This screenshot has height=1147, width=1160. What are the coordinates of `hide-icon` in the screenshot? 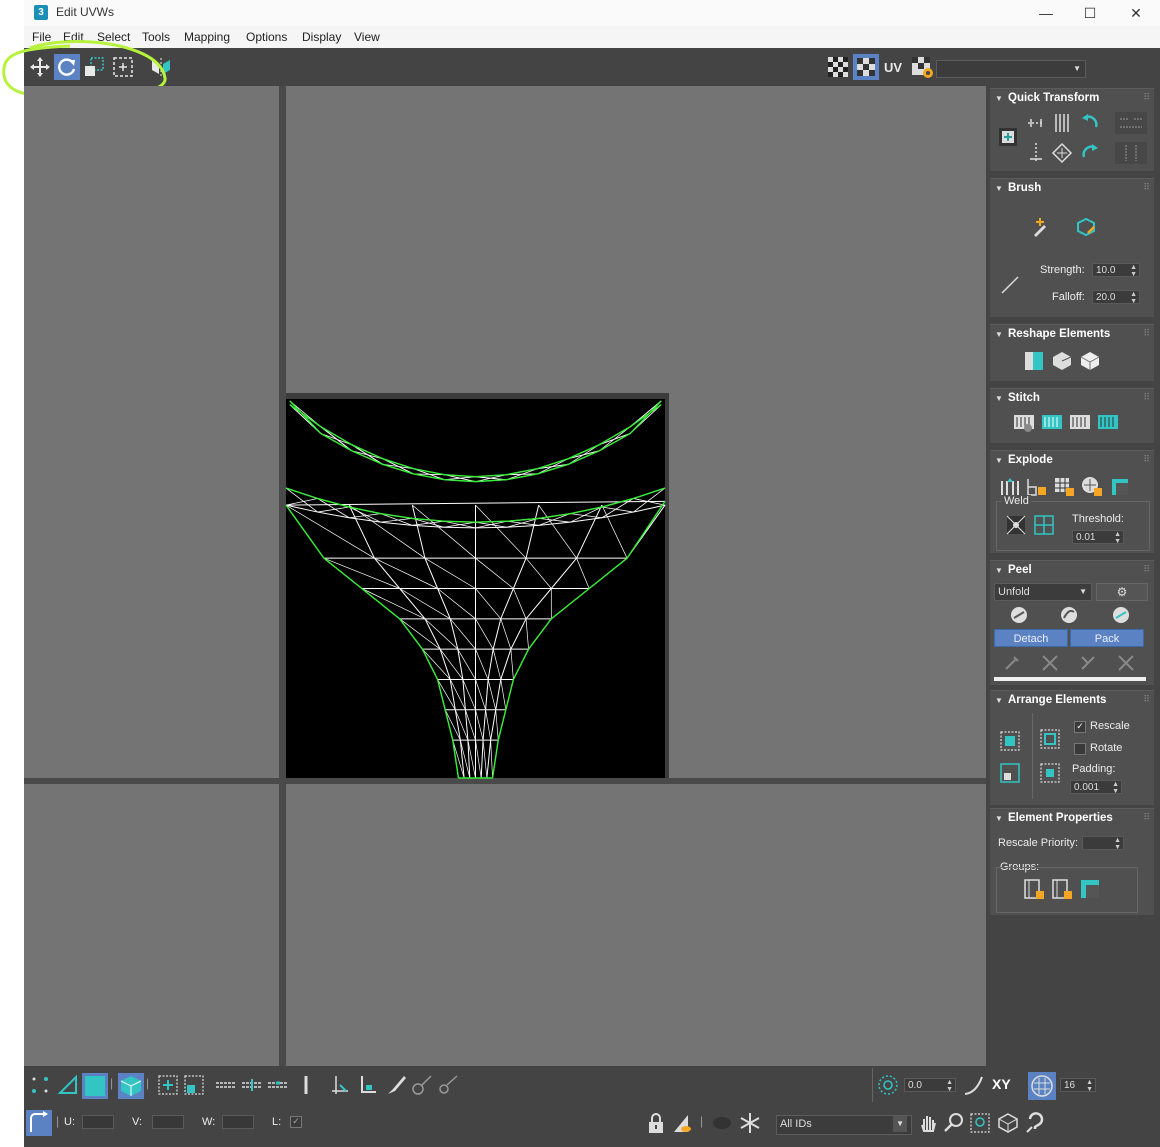 It's located at (682, 1123).